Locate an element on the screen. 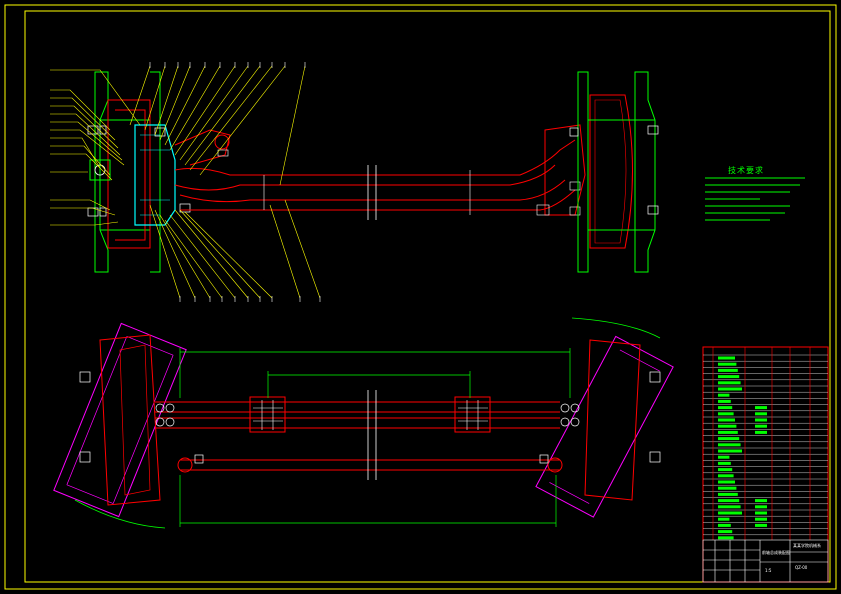 The width and height of the screenshot is (841, 594). title-block-drawing-no: QZ-00 is located at coordinates (801, 567).